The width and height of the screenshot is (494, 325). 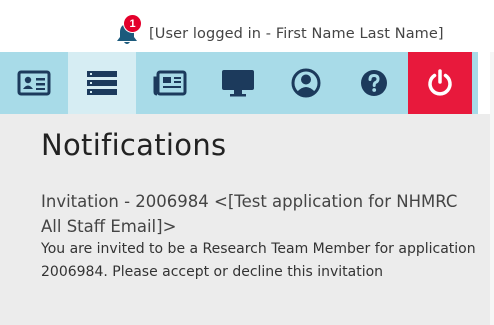 I want to click on monitor-icon, so click(x=238, y=83).